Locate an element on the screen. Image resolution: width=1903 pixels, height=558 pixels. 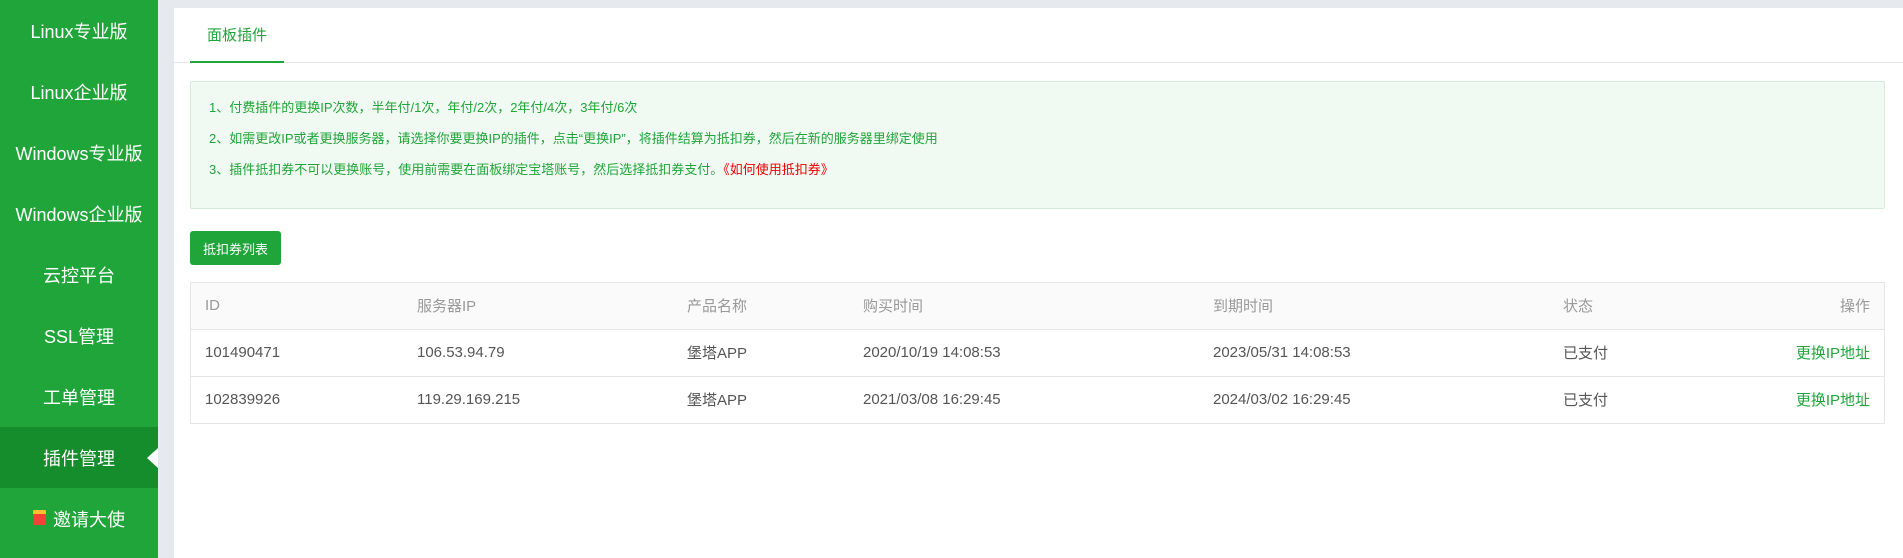
sidebar-item-windows-pro: Windows专业版 is located at coordinates (79, 152).